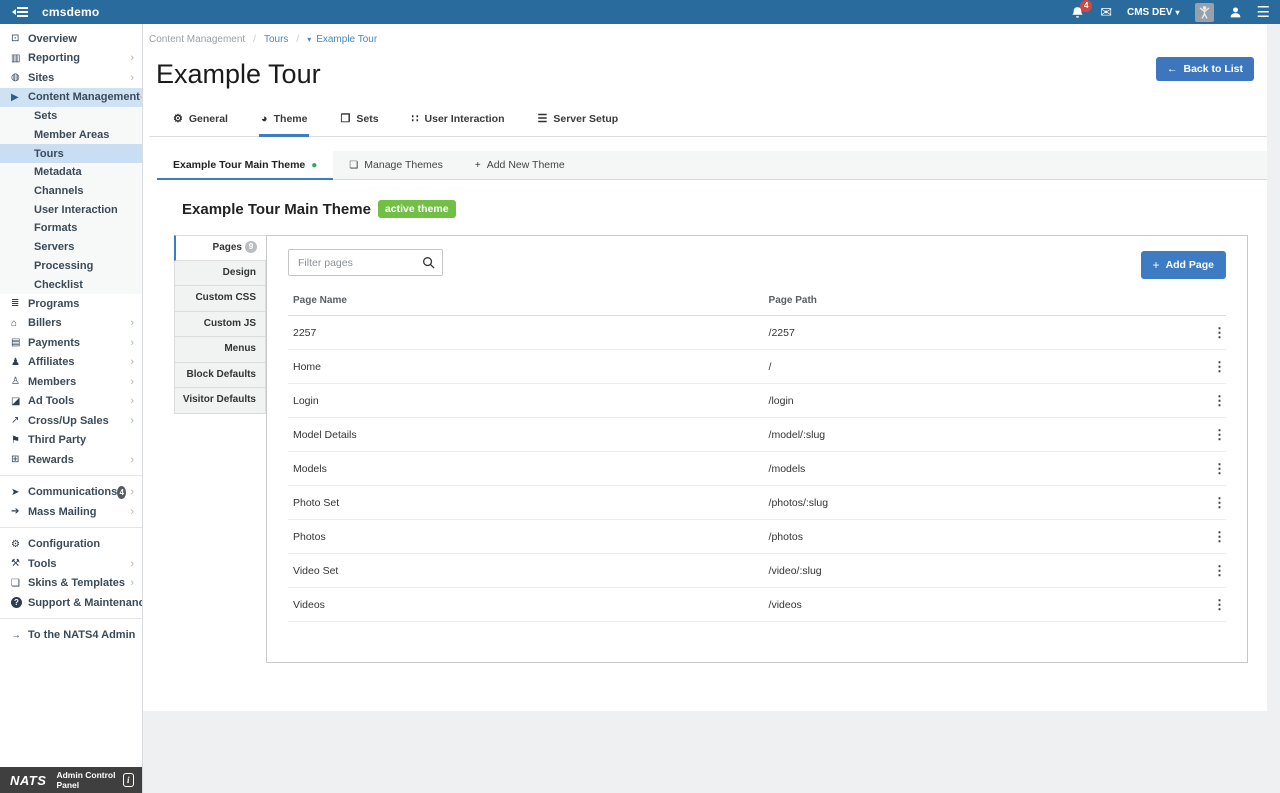 The height and width of the screenshot is (793, 1280). I want to click on sidebar-item-reporting: ▥ Reporting ›, so click(71, 59).